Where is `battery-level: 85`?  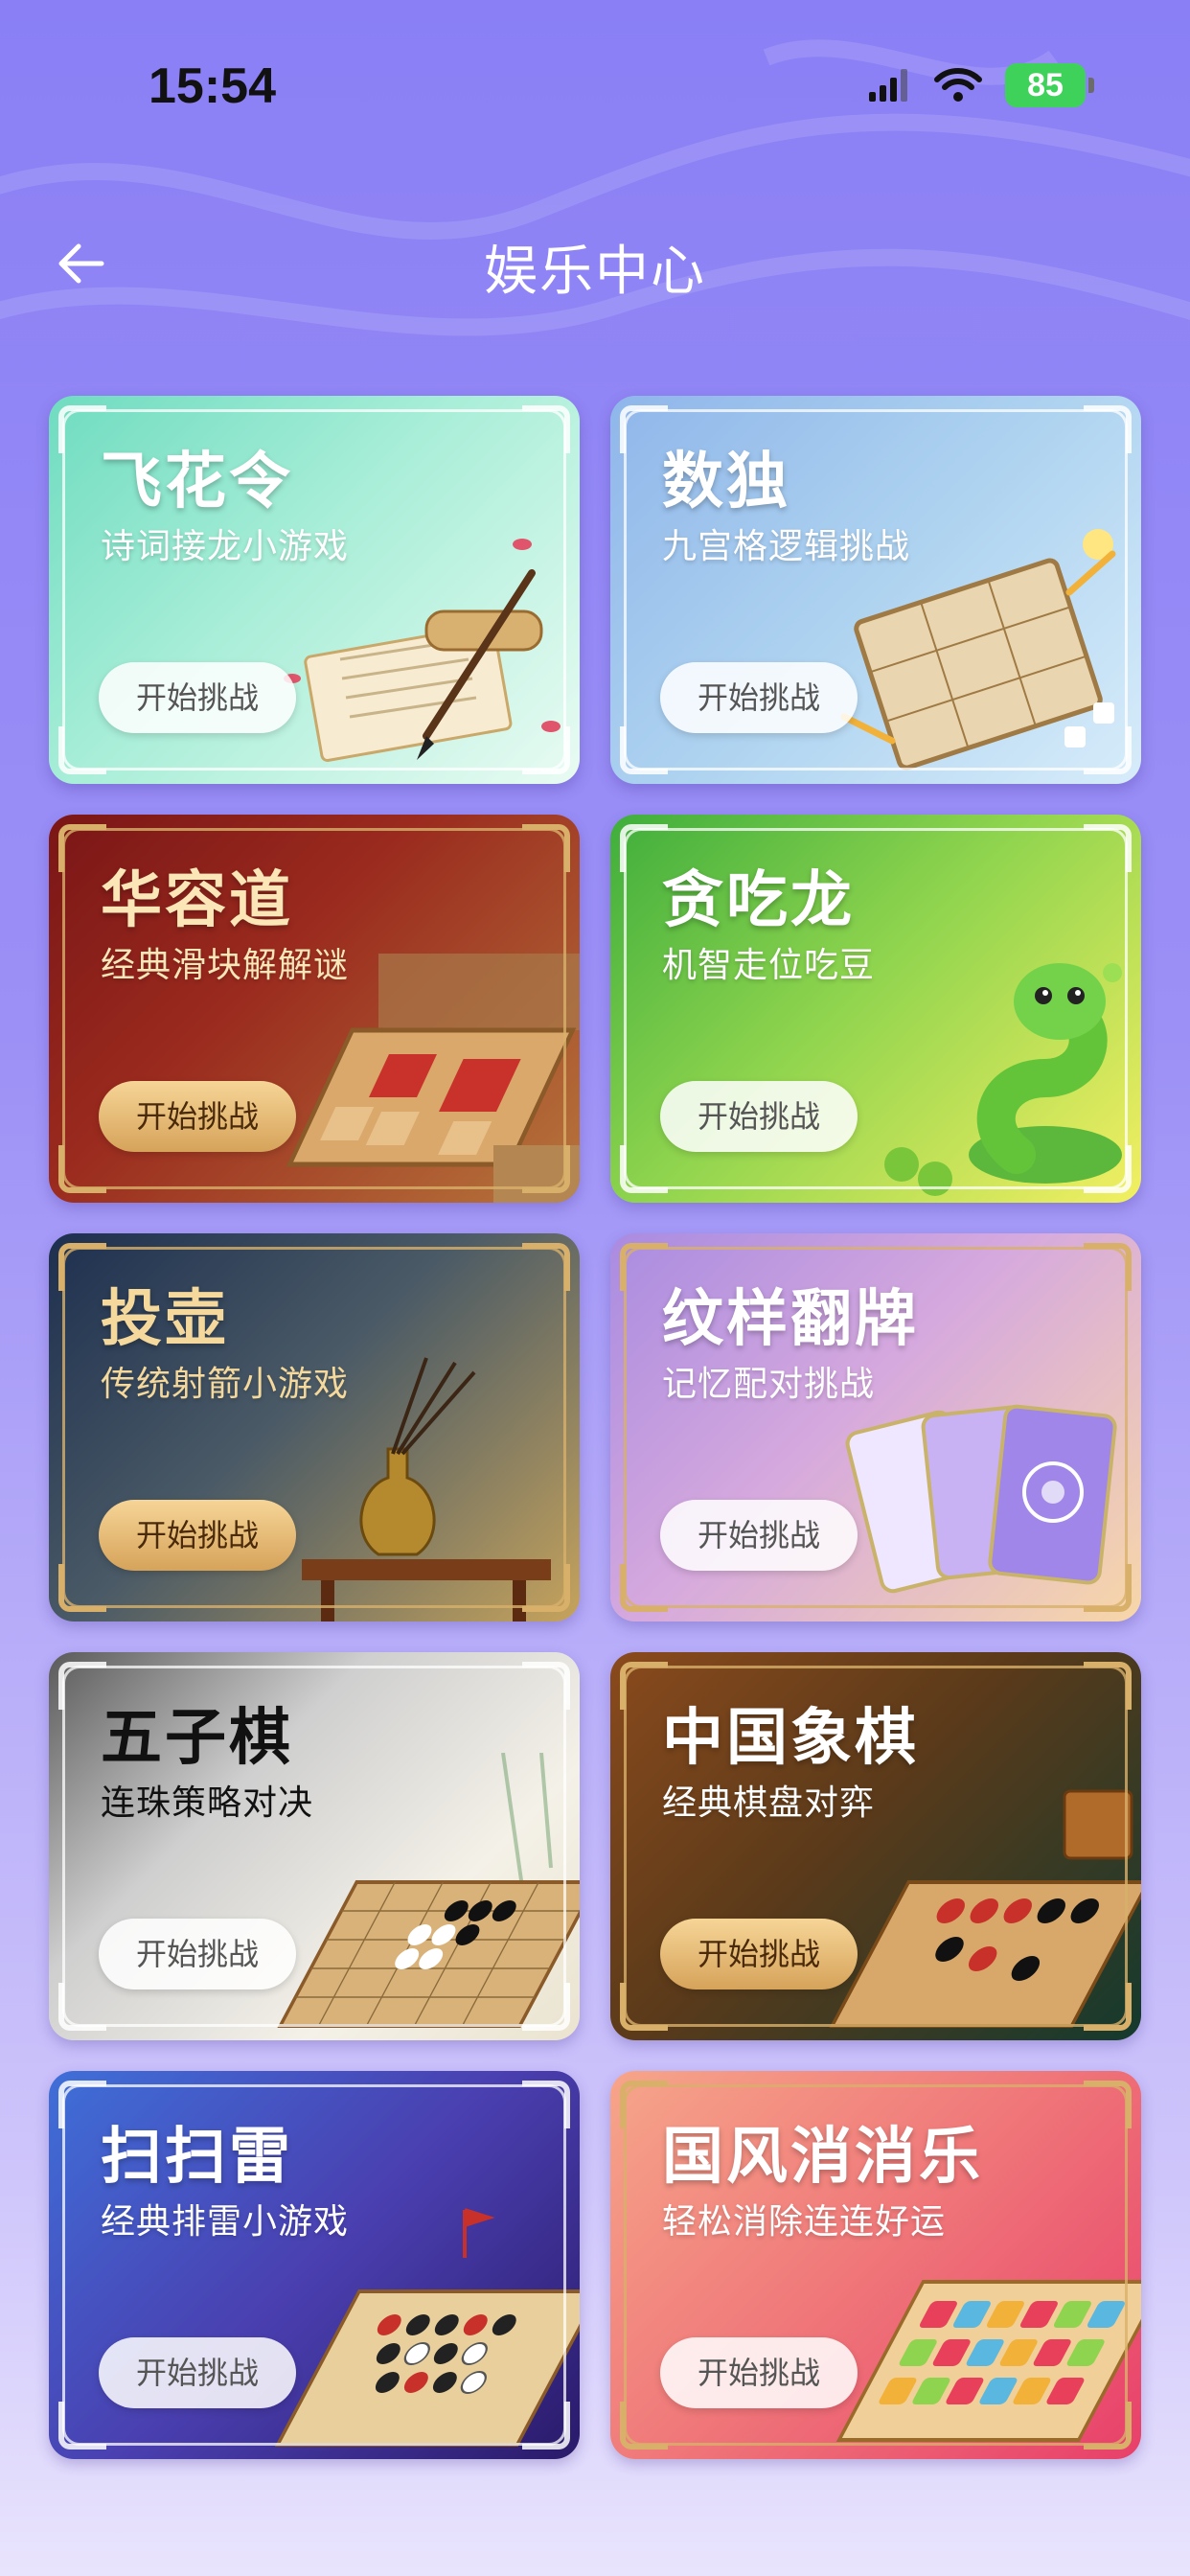
battery-level: 85 is located at coordinates (1045, 85).